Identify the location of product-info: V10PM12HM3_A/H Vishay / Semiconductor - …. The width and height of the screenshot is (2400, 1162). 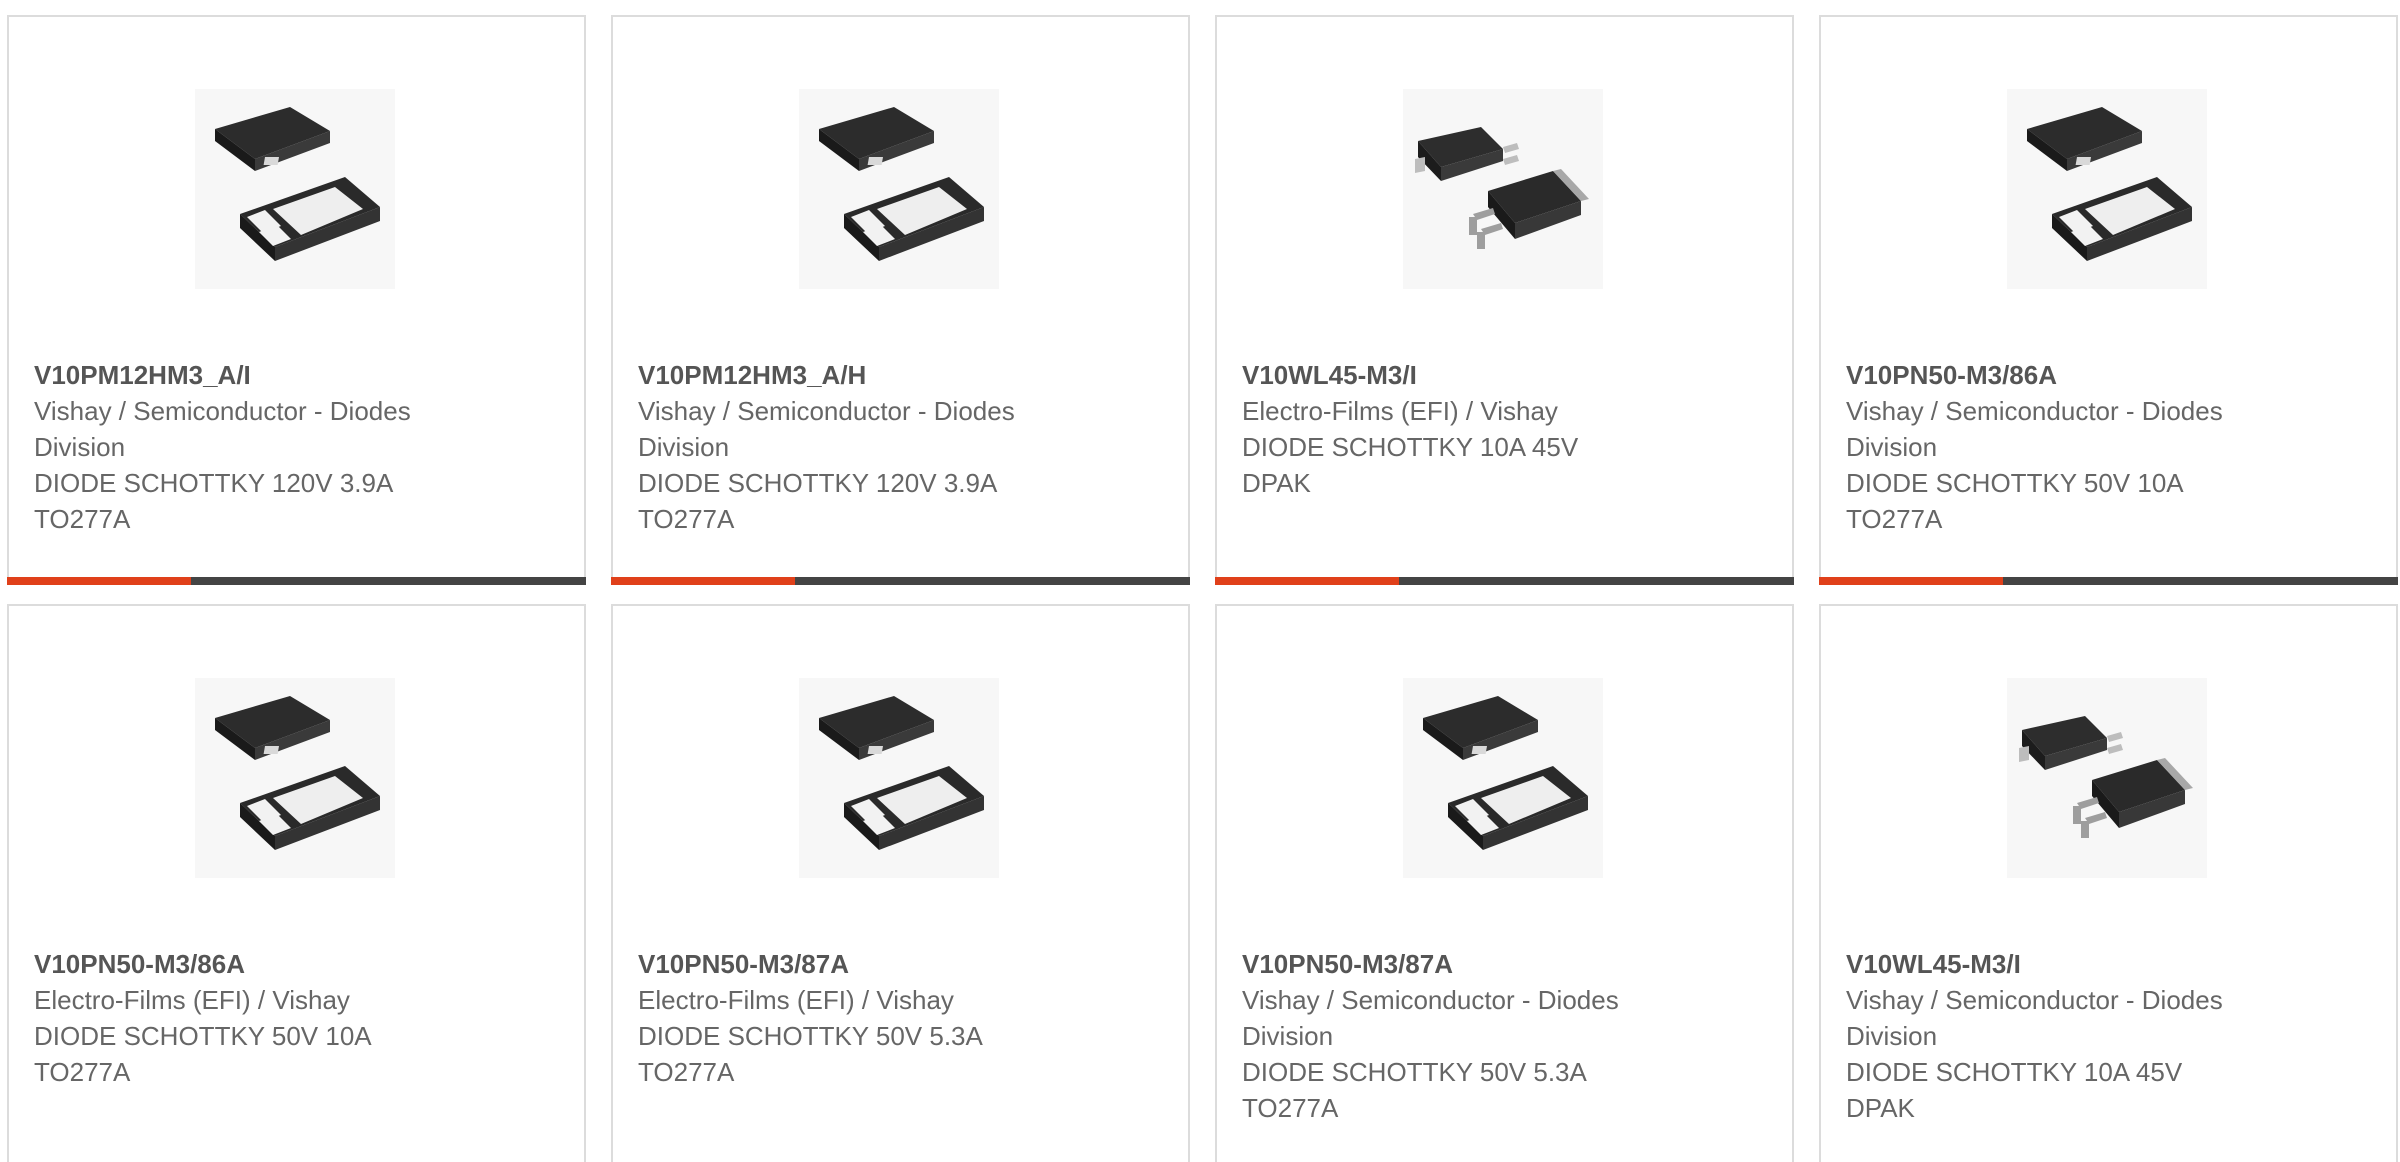
(903, 447).